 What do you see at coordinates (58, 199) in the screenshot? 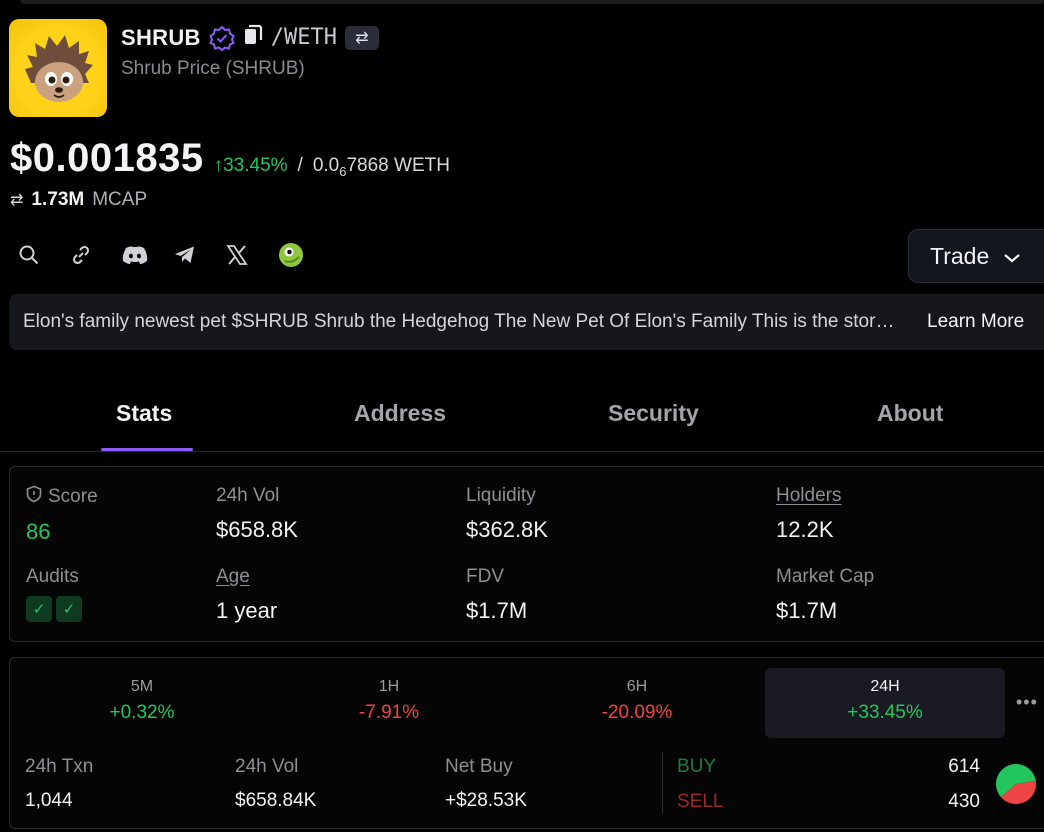
I see `mcap-value: 1.73M` at bounding box center [58, 199].